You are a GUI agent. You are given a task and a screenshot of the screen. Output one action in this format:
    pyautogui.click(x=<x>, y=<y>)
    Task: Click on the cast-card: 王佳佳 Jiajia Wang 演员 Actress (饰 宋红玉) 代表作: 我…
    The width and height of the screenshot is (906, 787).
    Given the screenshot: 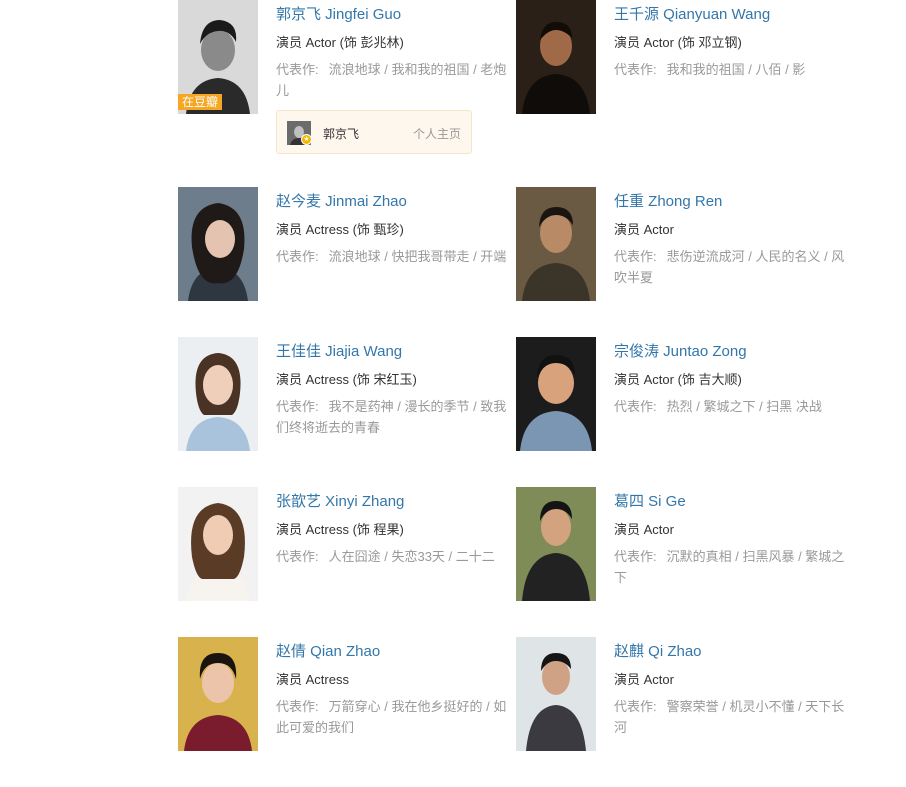 What is the action you would take?
    pyautogui.click(x=348, y=412)
    